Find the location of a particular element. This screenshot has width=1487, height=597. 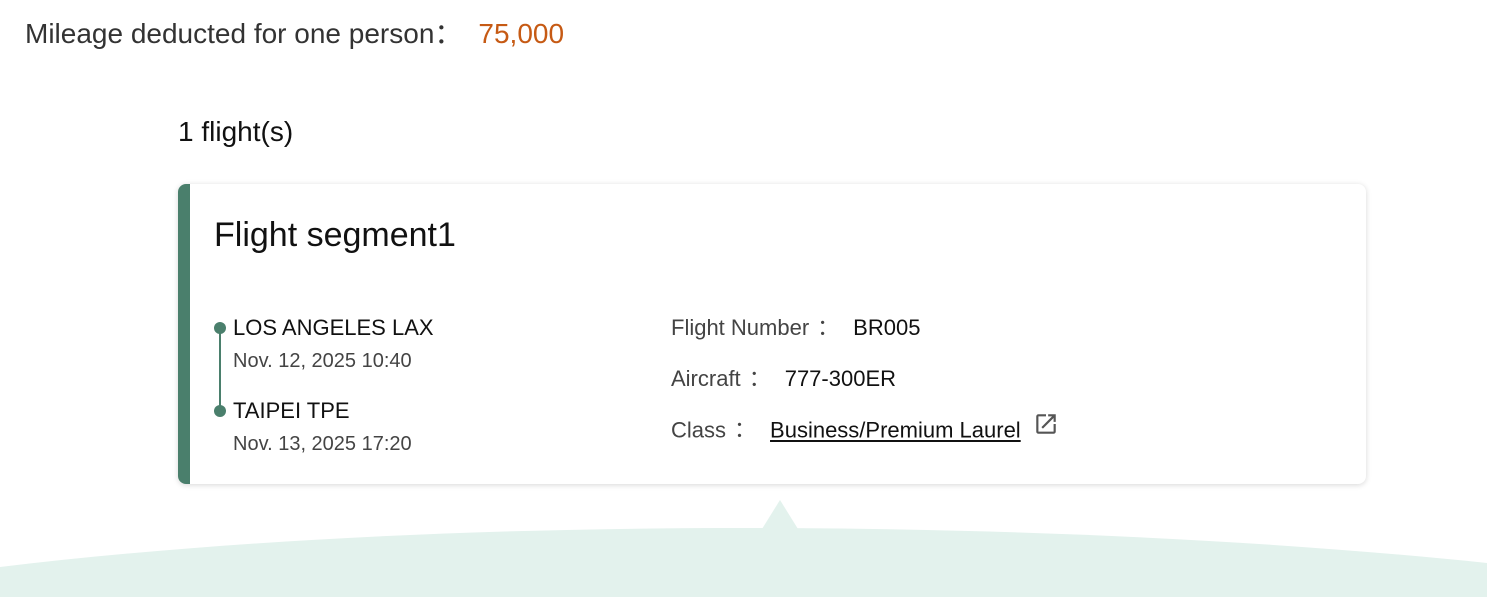

aircraft-label: Aircraft is located at coordinates (706, 378).